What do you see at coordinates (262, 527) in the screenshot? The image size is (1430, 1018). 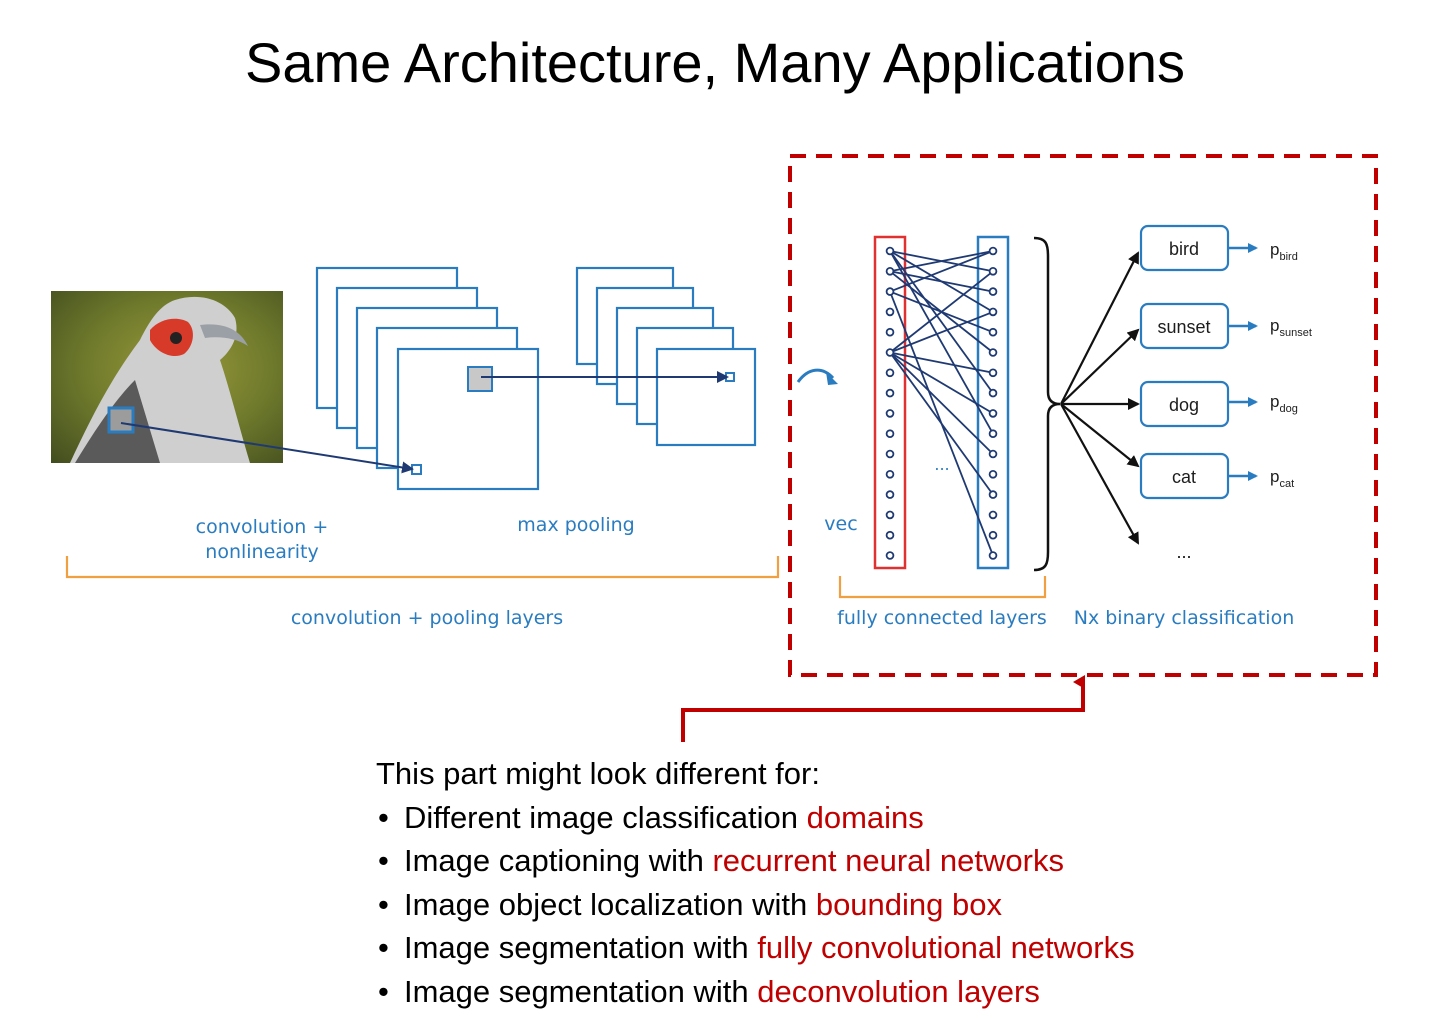 I see `conv-label-line1: convolution +` at bounding box center [262, 527].